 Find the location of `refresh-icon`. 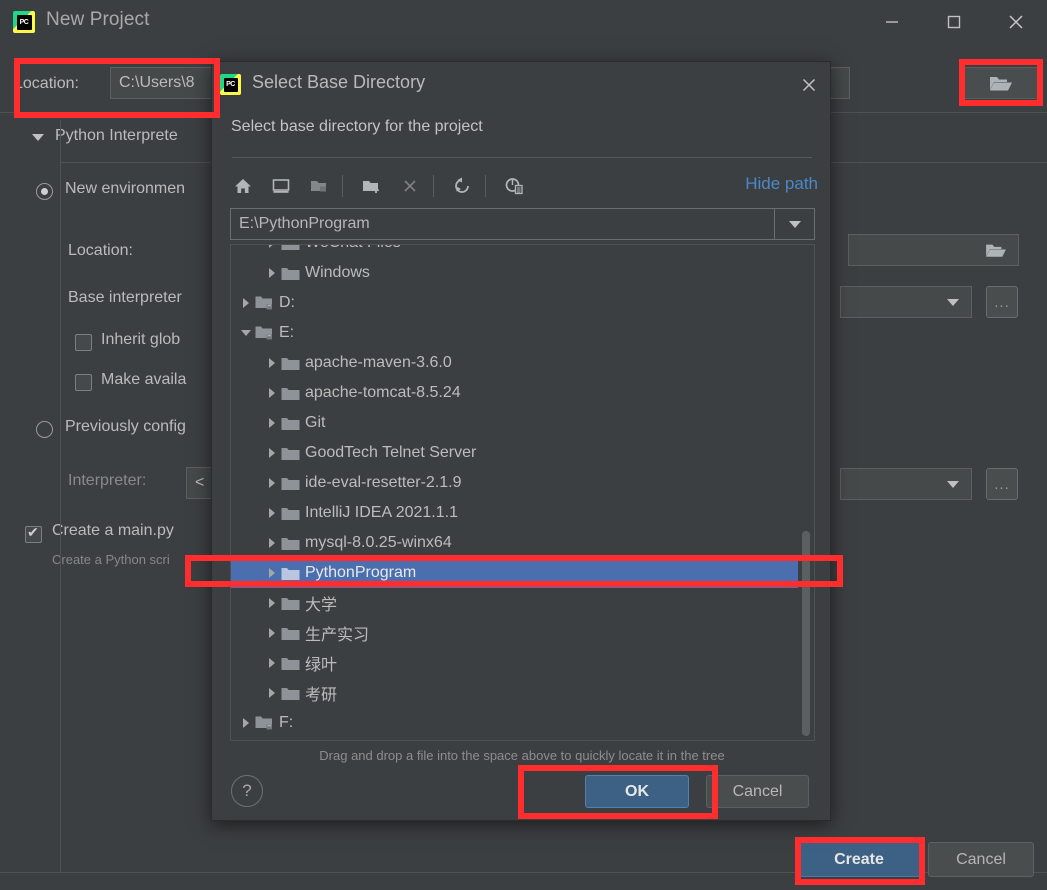

refresh-icon is located at coordinates (462, 186).